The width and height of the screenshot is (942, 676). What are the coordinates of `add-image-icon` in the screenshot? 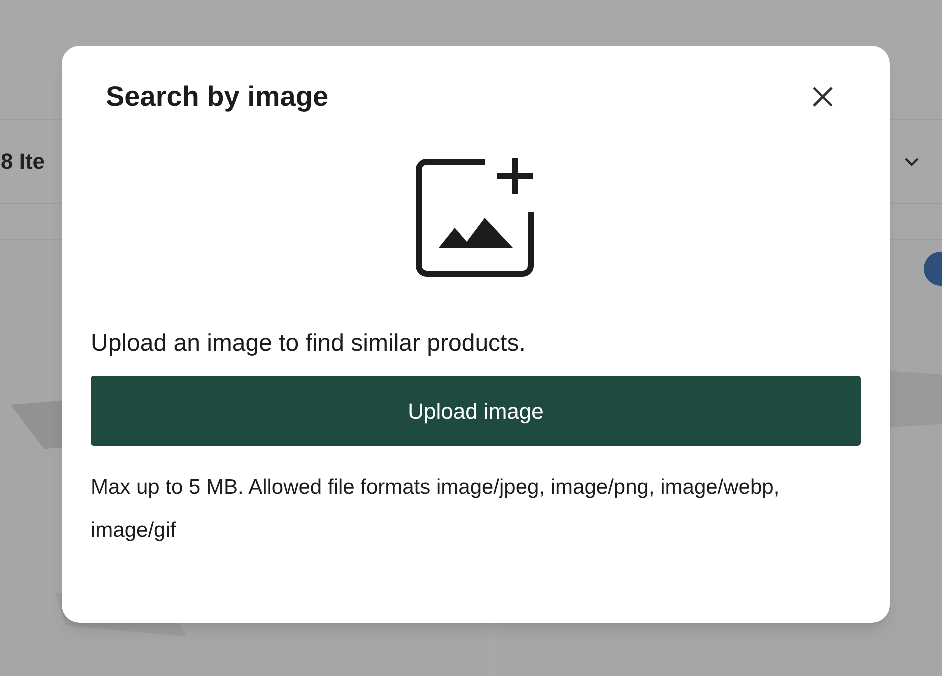 It's located at (476, 217).